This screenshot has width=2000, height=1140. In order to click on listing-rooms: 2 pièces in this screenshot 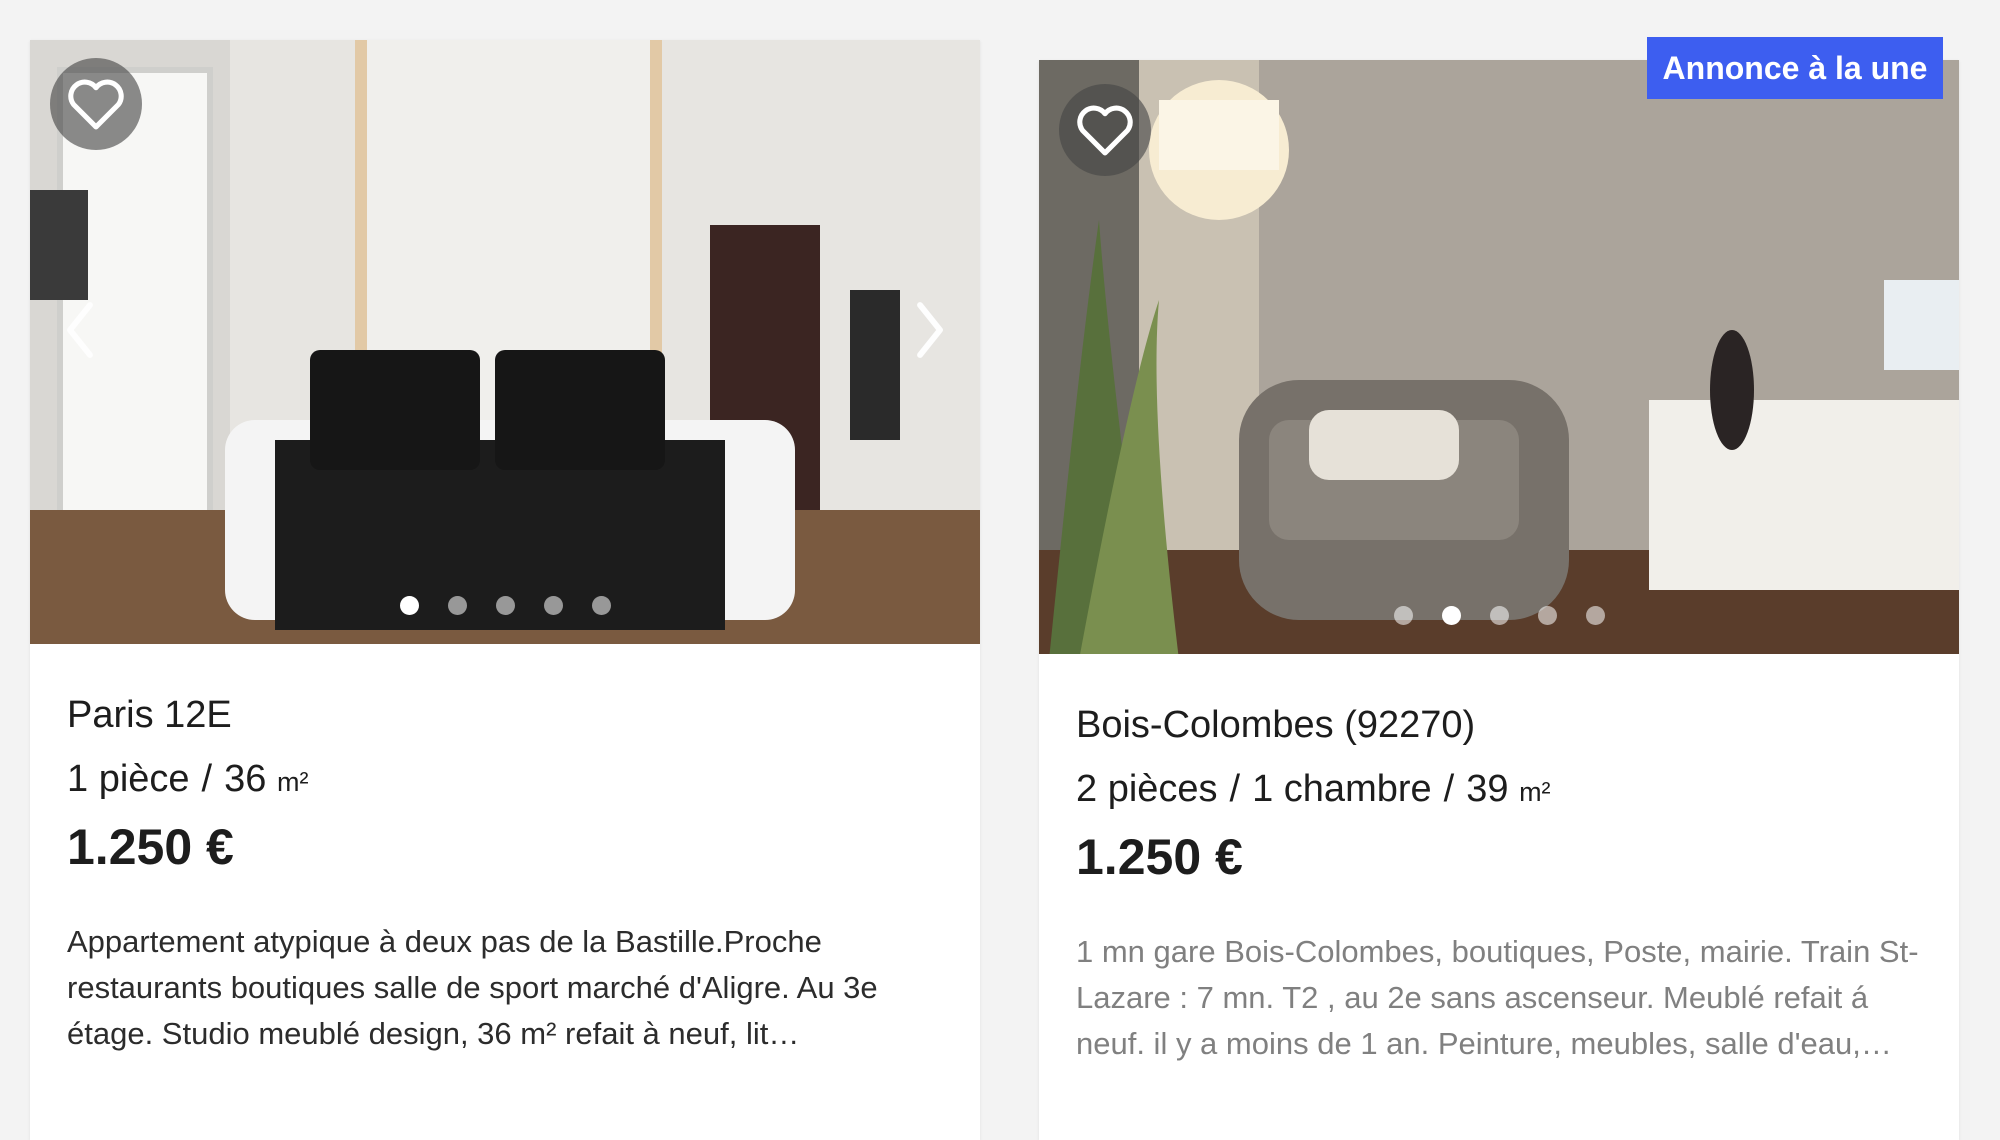, I will do `click(1147, 789)`.